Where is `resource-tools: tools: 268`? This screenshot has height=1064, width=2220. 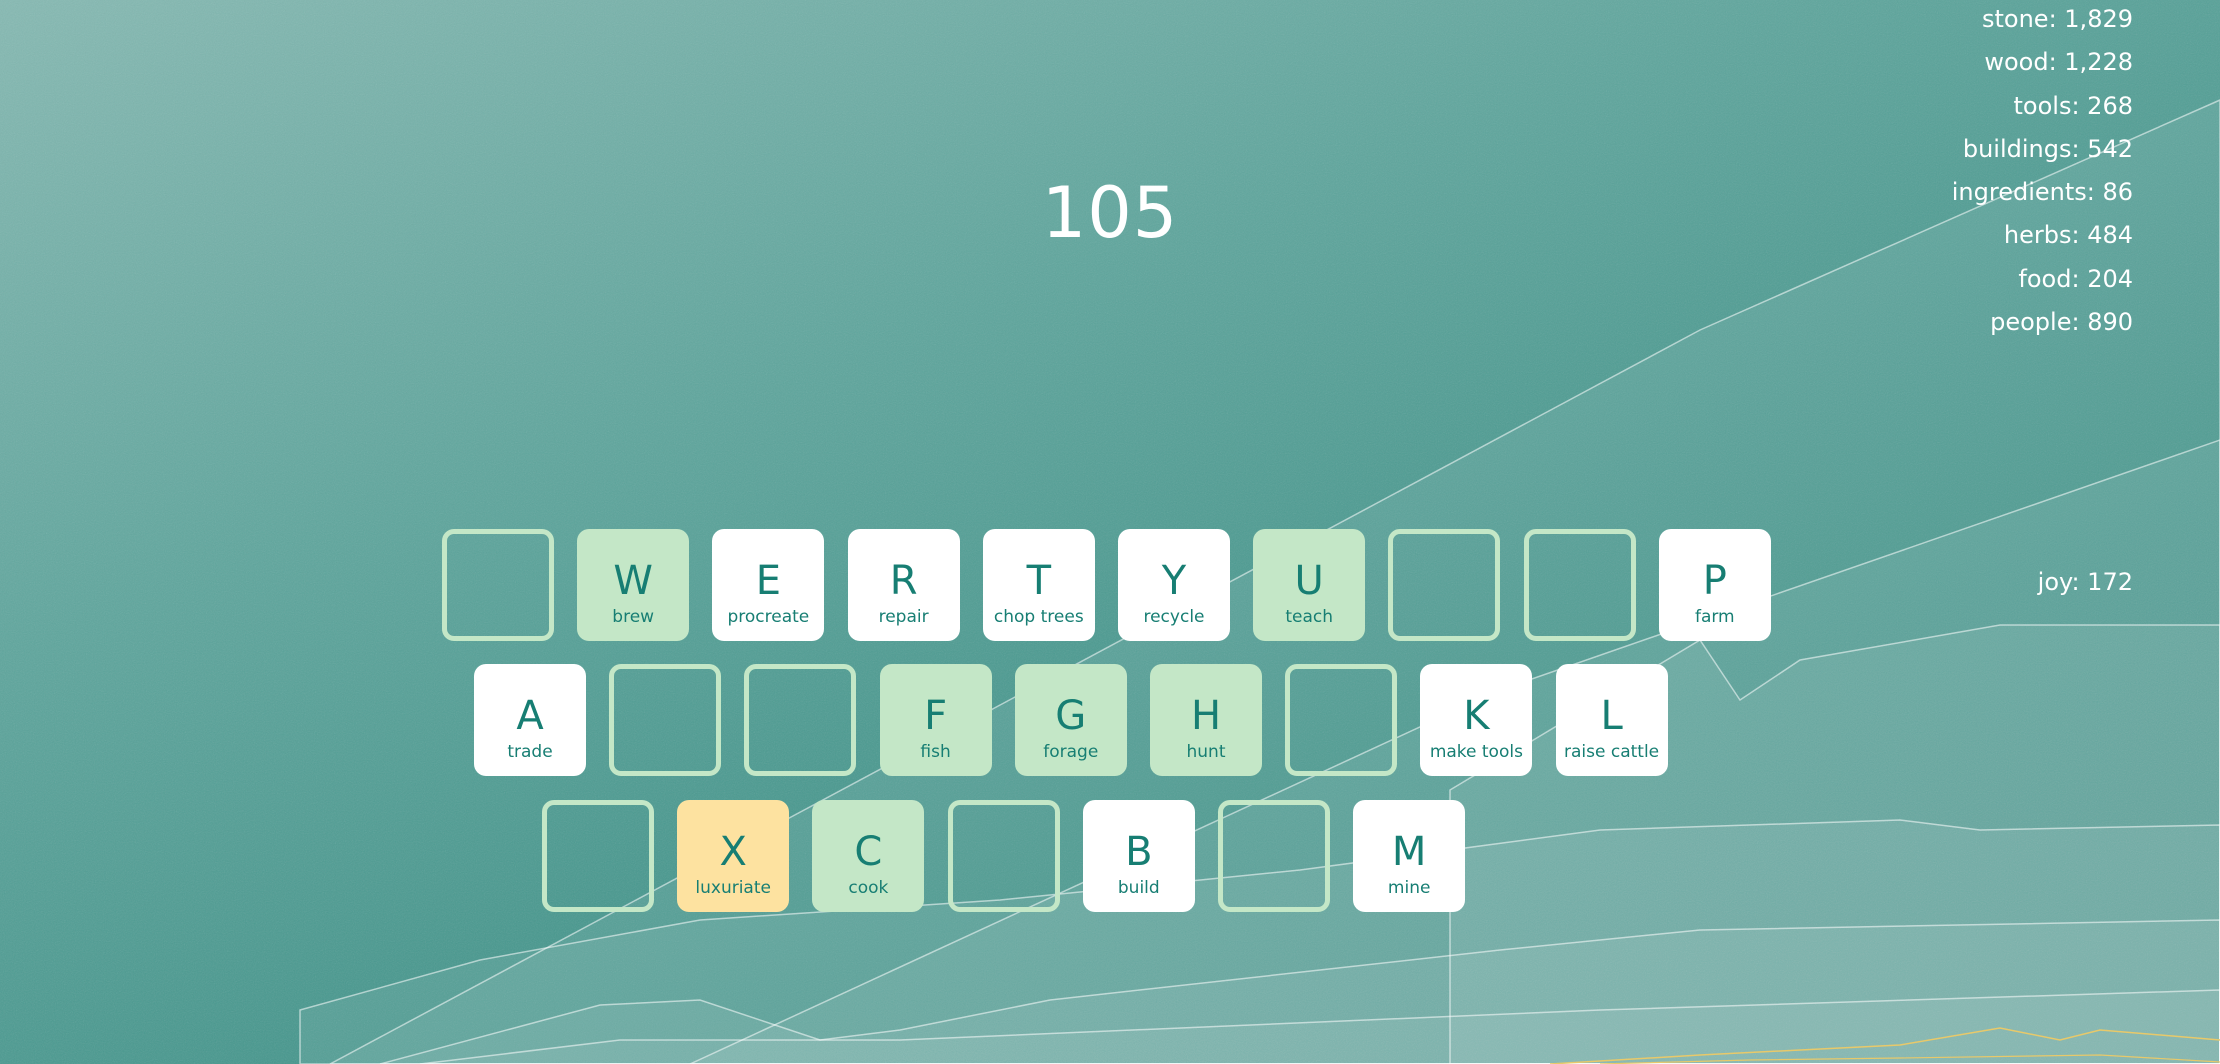 resource-tools: tools: 268 is located at coordinates (2073, 105).